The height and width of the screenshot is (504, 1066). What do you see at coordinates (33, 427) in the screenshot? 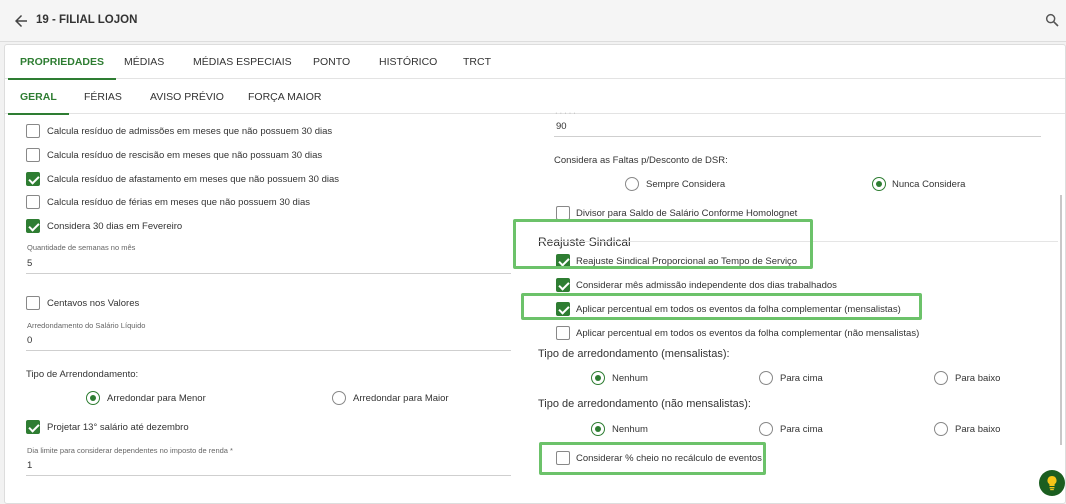
I see `projetar-13-salario-checkbox` at bounding box center [33, 427].